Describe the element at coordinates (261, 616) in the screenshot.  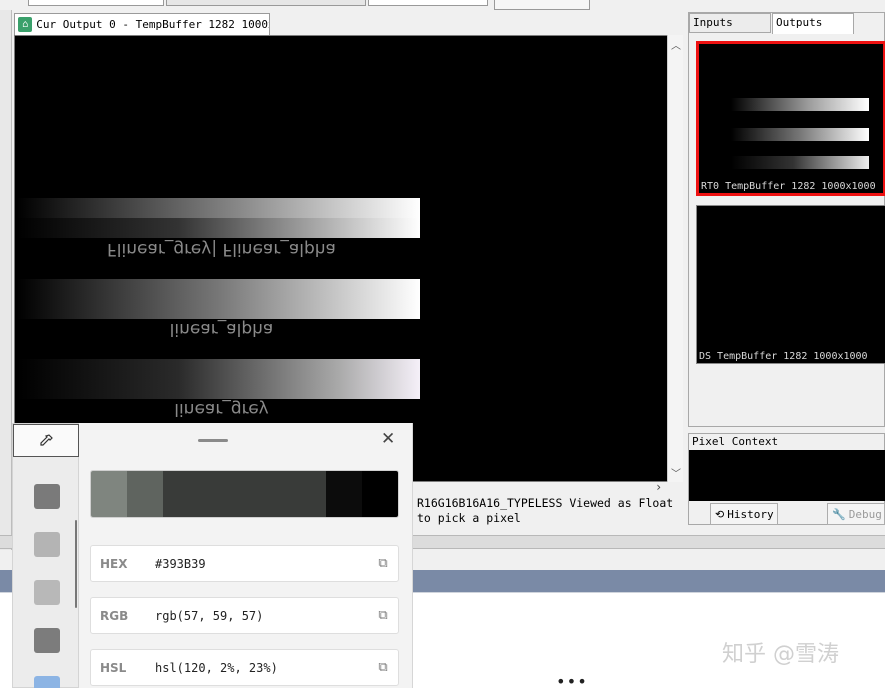
I see `rgb-value: rgb(57, 59, 57)` at that location.